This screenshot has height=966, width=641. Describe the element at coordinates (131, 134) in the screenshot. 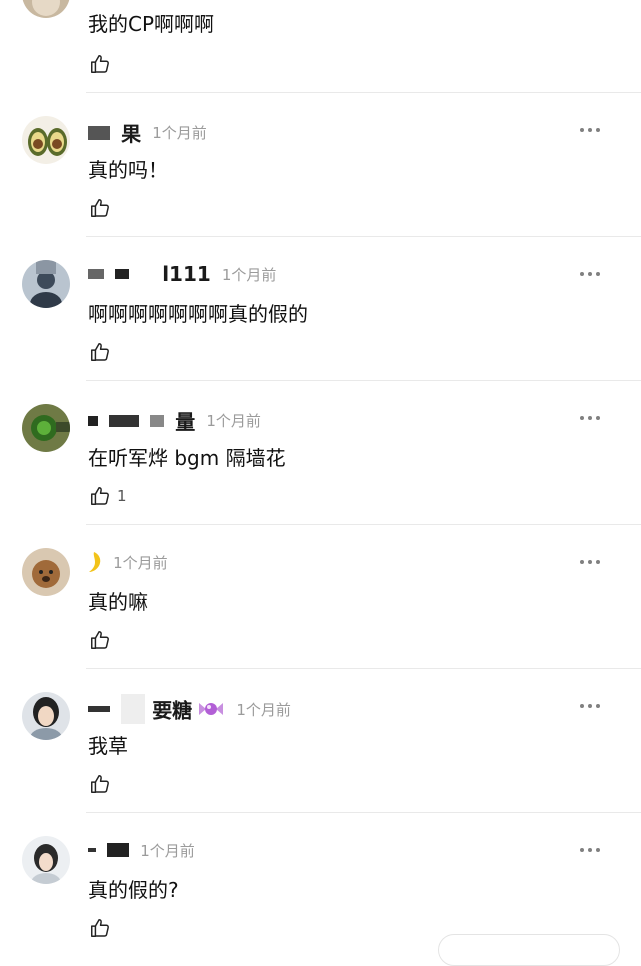

I see `username: 果` at that location.